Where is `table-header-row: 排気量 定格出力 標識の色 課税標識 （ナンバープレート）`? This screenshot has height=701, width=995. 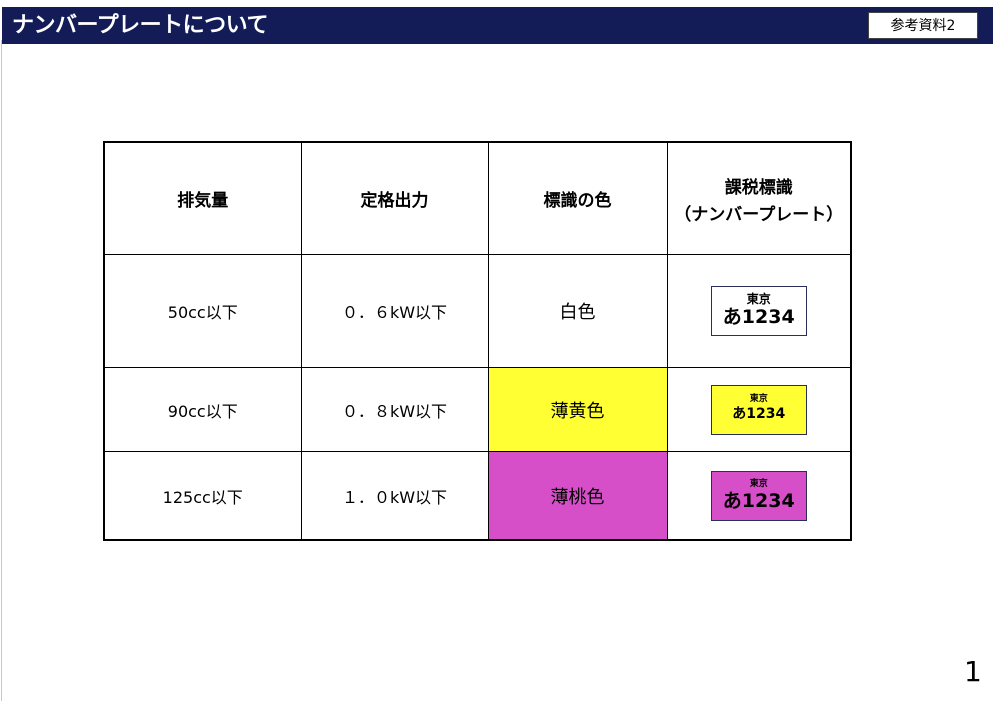
table-header-row: 排気量 定格出力 標識の色 課税標識 （ナンバープレート） is located at coordinates (477, 198).